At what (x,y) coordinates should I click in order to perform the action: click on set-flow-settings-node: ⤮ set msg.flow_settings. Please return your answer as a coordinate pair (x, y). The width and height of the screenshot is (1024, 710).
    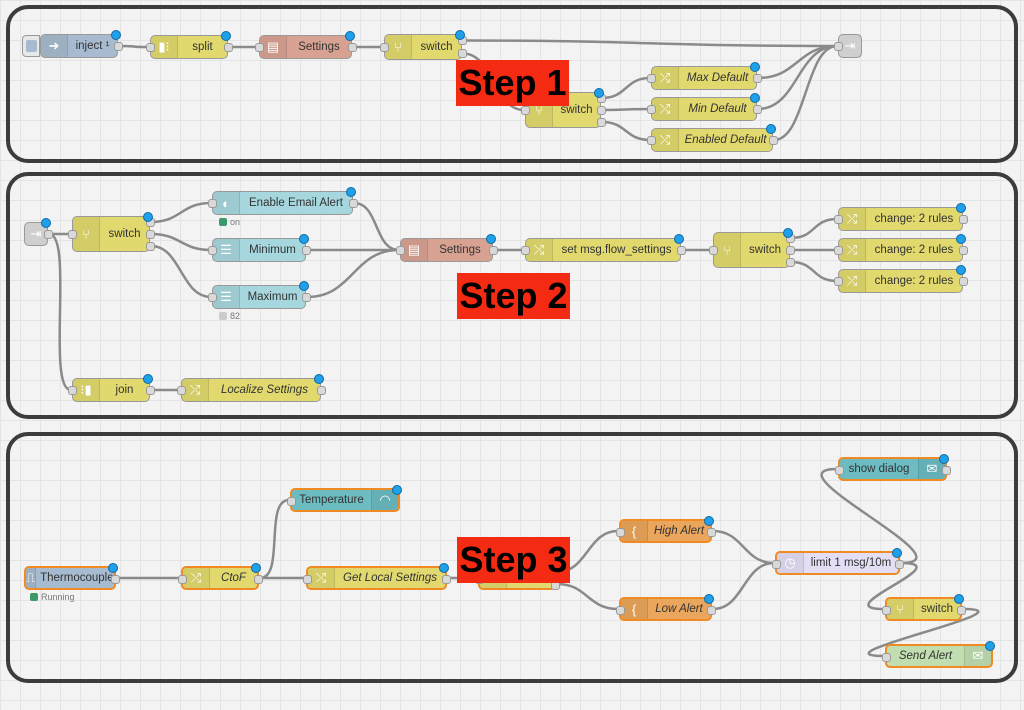
    Looking at the image, I should click on (603, 248).